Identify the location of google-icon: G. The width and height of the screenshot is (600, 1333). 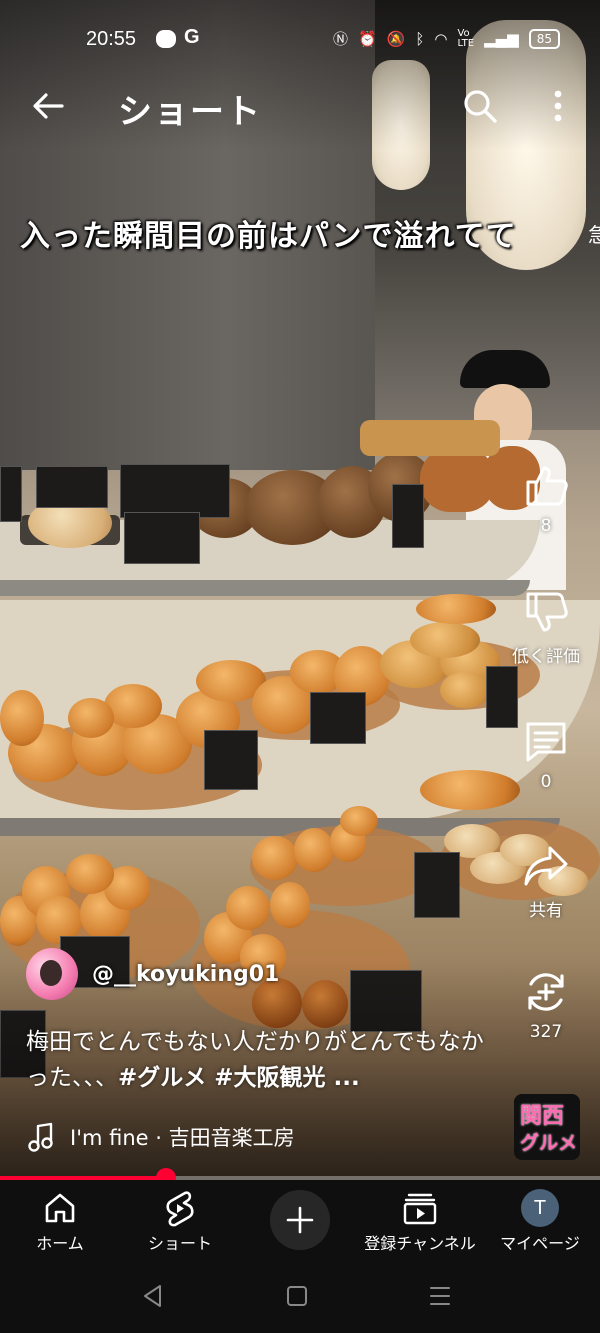
(192, 37).